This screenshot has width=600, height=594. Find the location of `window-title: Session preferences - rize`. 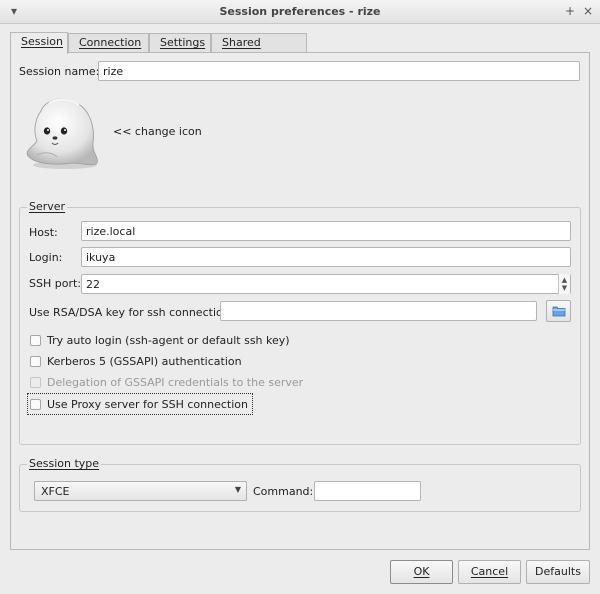

window-title: Session preferences - rize is located at coordinates (300, 11).